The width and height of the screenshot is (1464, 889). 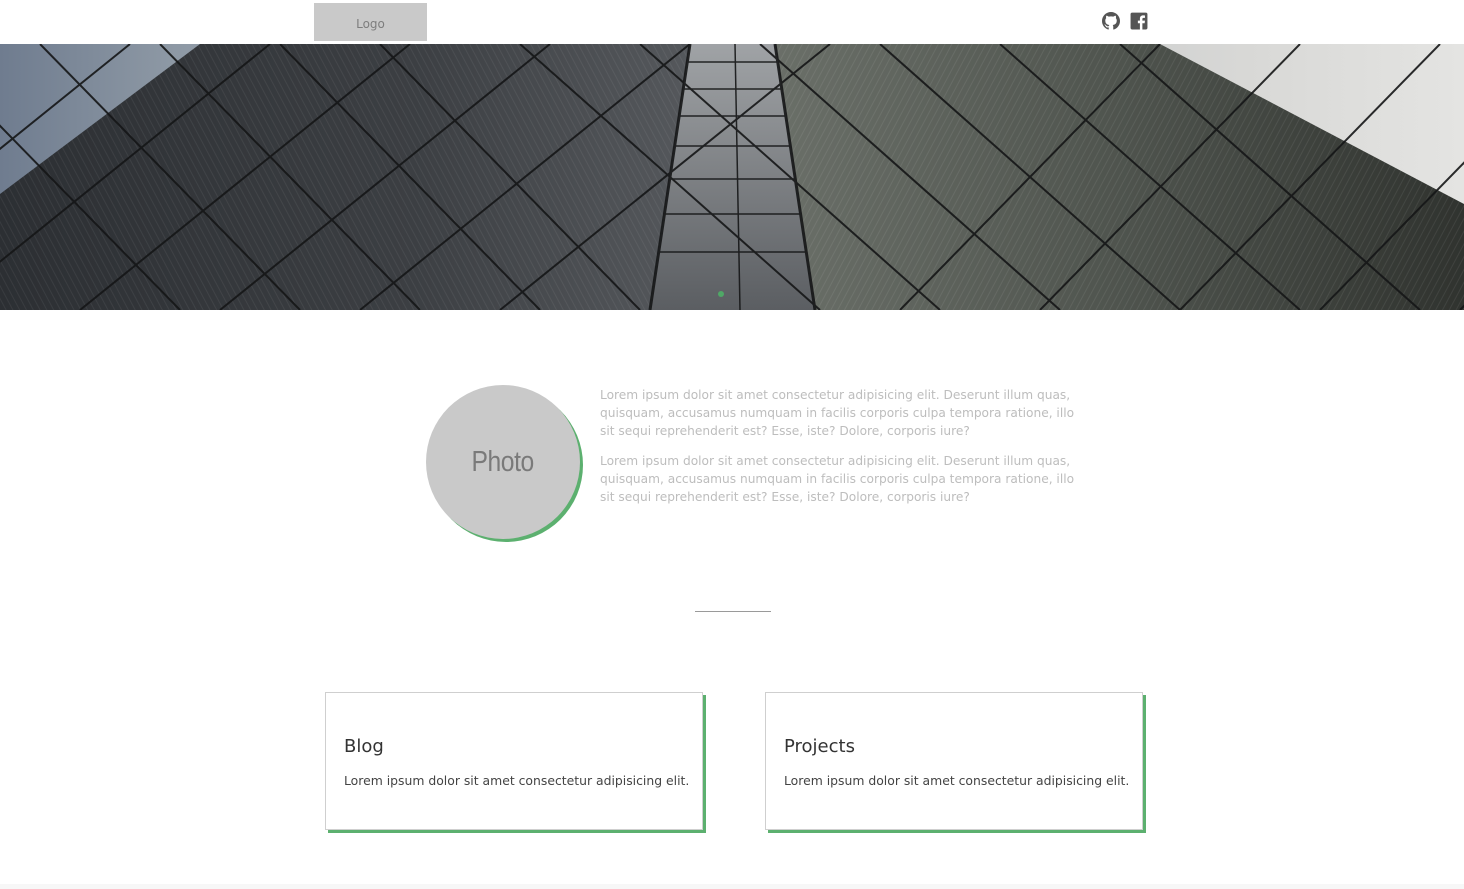 What do you see at coordinates (370, 22) in the screenshot?
I see `logo: Logo` at bounding box center [370, 22].